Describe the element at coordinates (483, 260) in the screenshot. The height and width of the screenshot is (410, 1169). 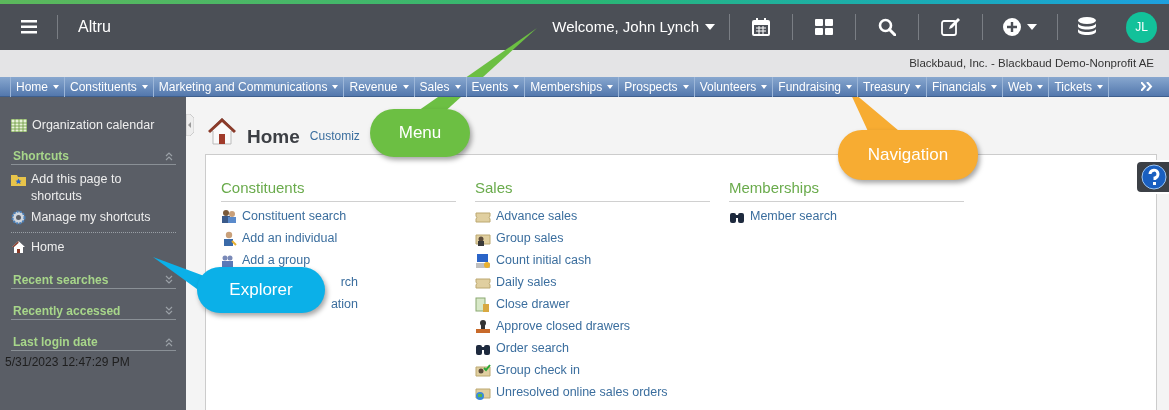
I see `computer-icon` at that location.